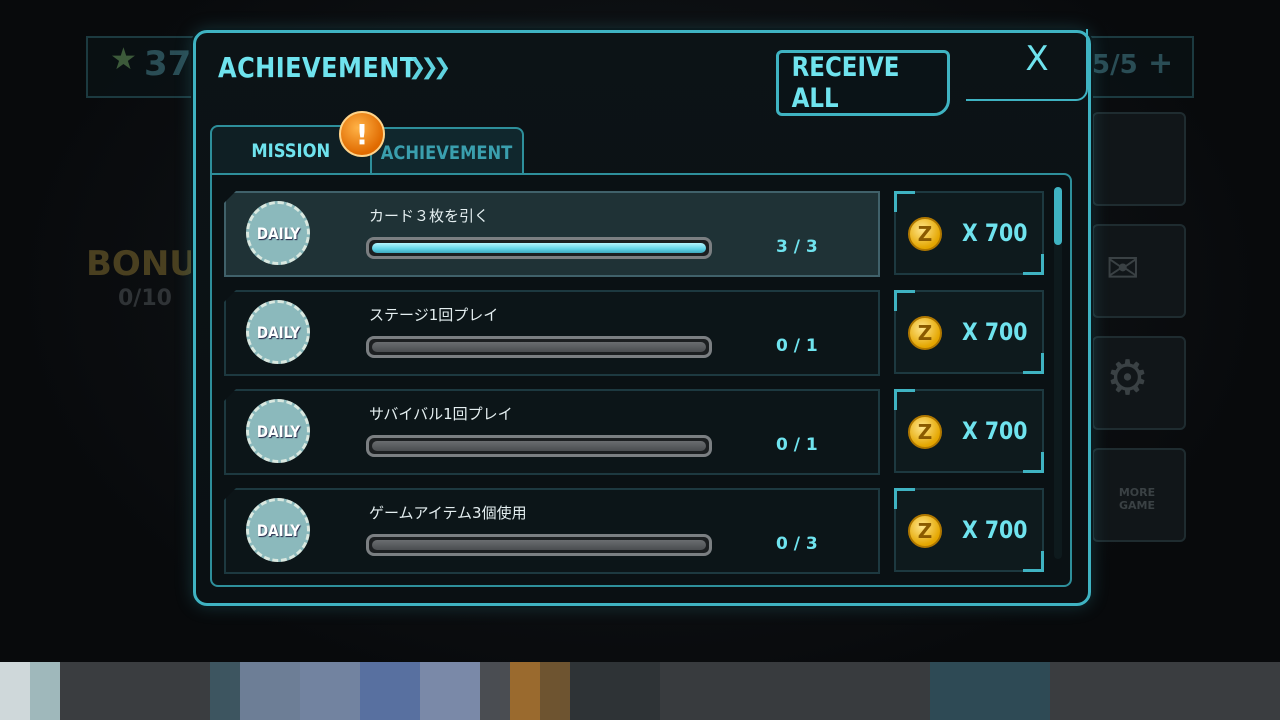 This screenshot has width=1280, height=720. What do you see at coordinates (1058, 373) in the screenshot?
I see `scrollbar` at bounding box center [1058, 373].